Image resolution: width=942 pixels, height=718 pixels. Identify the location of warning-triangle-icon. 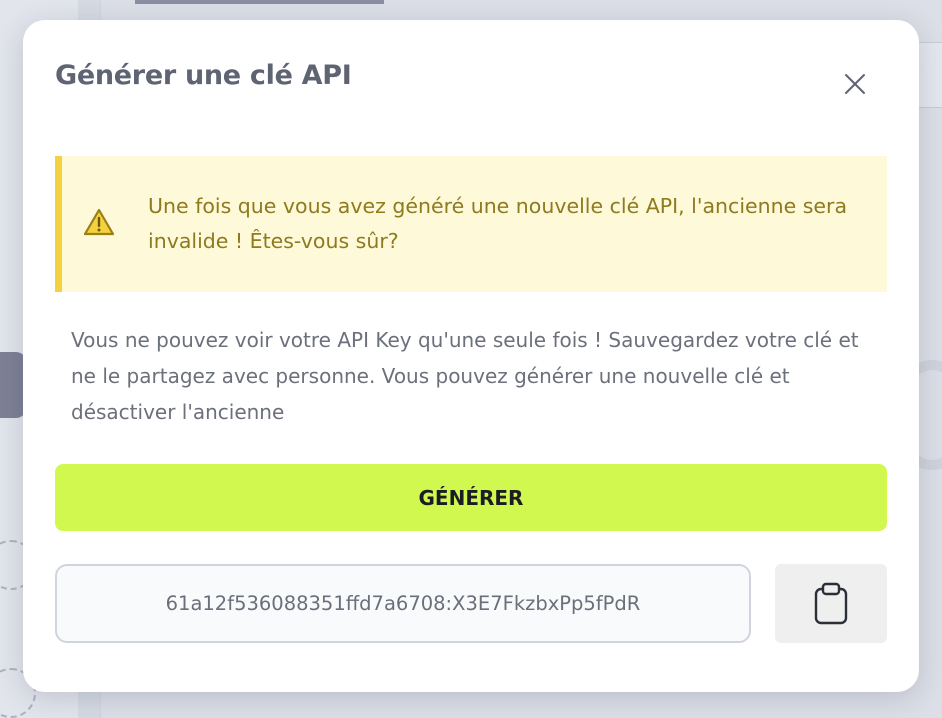
(99, 222).